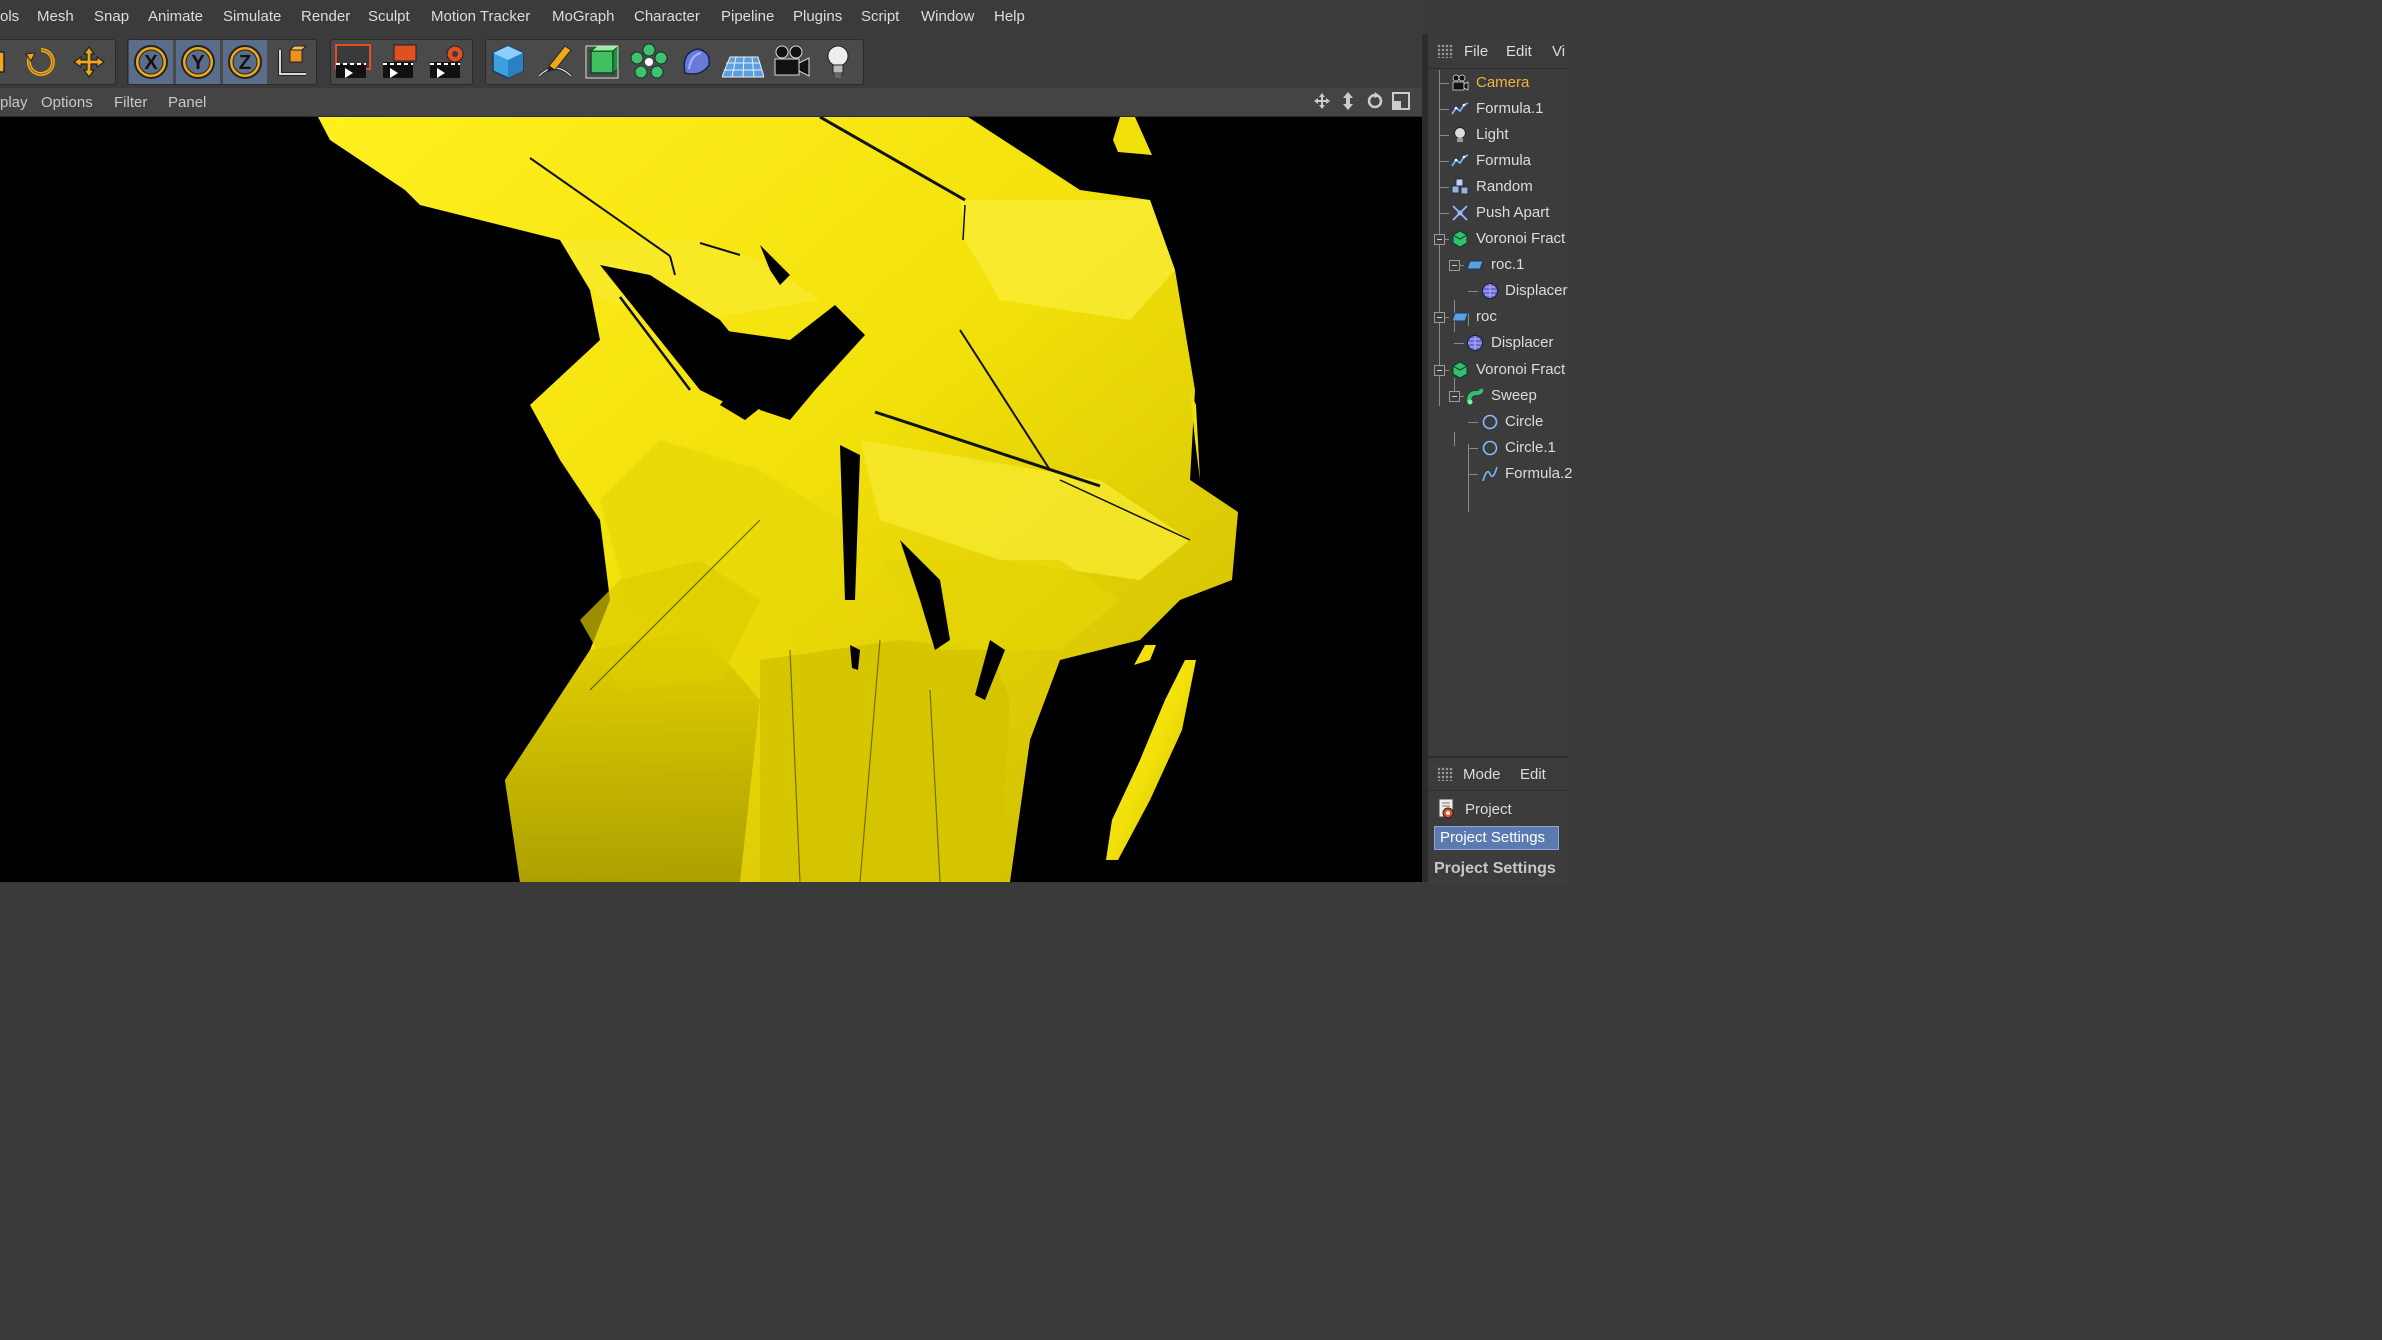 The image size is (2382, 1340). I want to click on attribute-menu-edit: Edit, so click(1533, 774).